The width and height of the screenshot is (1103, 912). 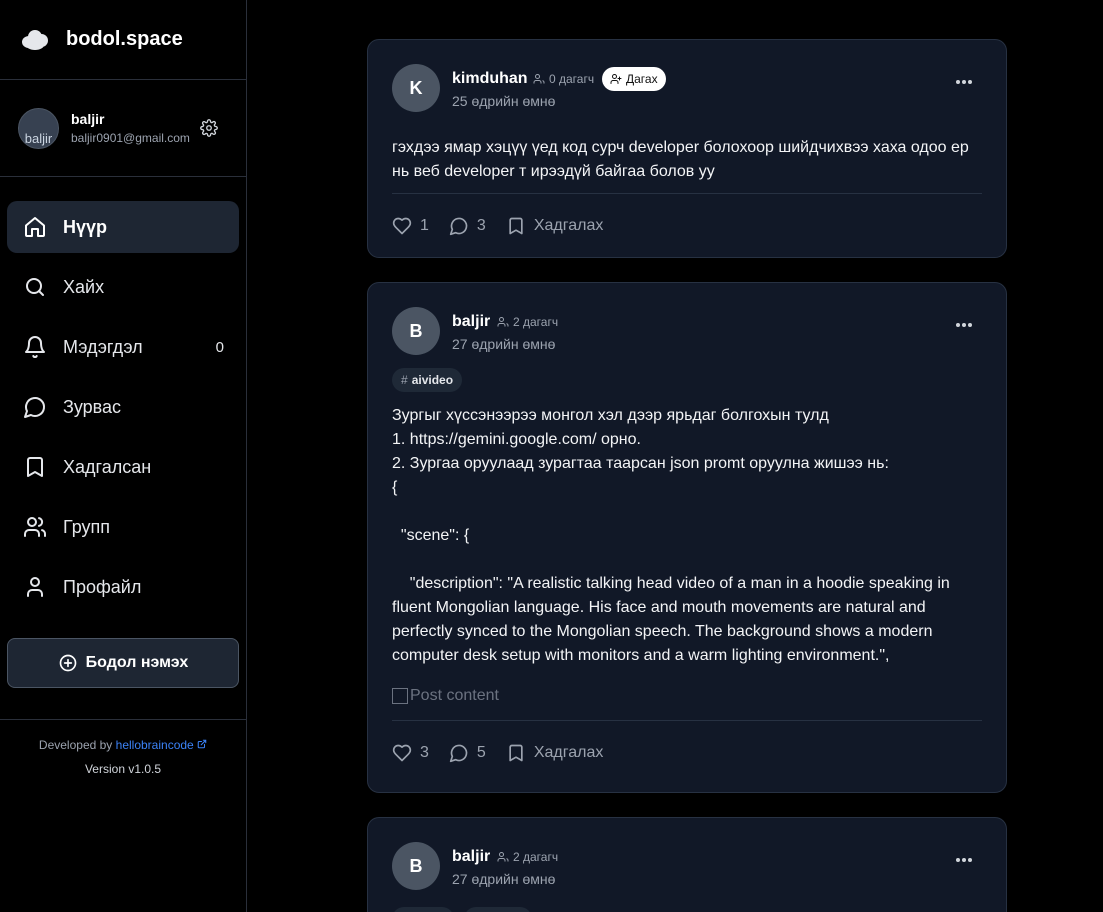 What do you see at coordinates (75, 745) in the screenshot?
I see `developed-by-text: Developed by` at bounding box center [75, 745].